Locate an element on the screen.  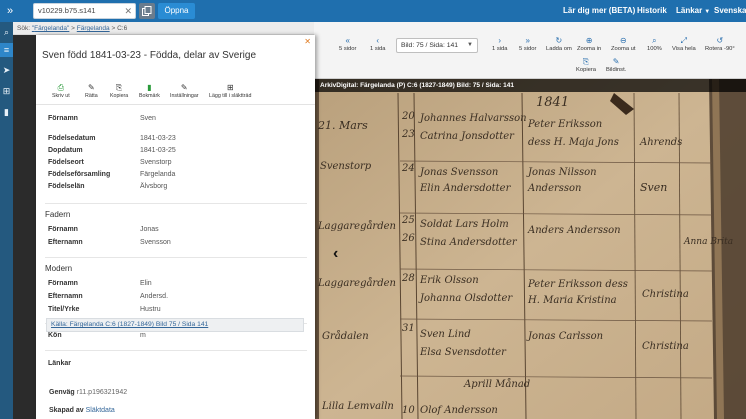
navigate-icon: ➤ is located at coordinates (6, 70).